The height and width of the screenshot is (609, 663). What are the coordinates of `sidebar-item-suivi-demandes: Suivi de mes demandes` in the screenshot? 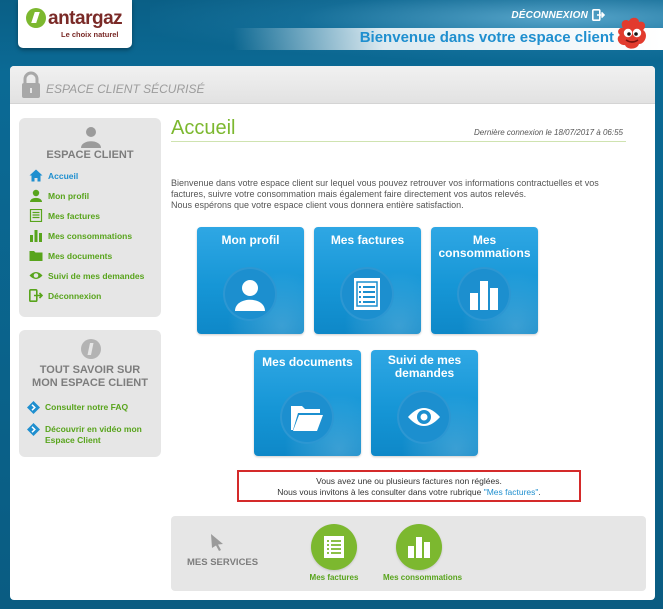 It's located at (86, 275).